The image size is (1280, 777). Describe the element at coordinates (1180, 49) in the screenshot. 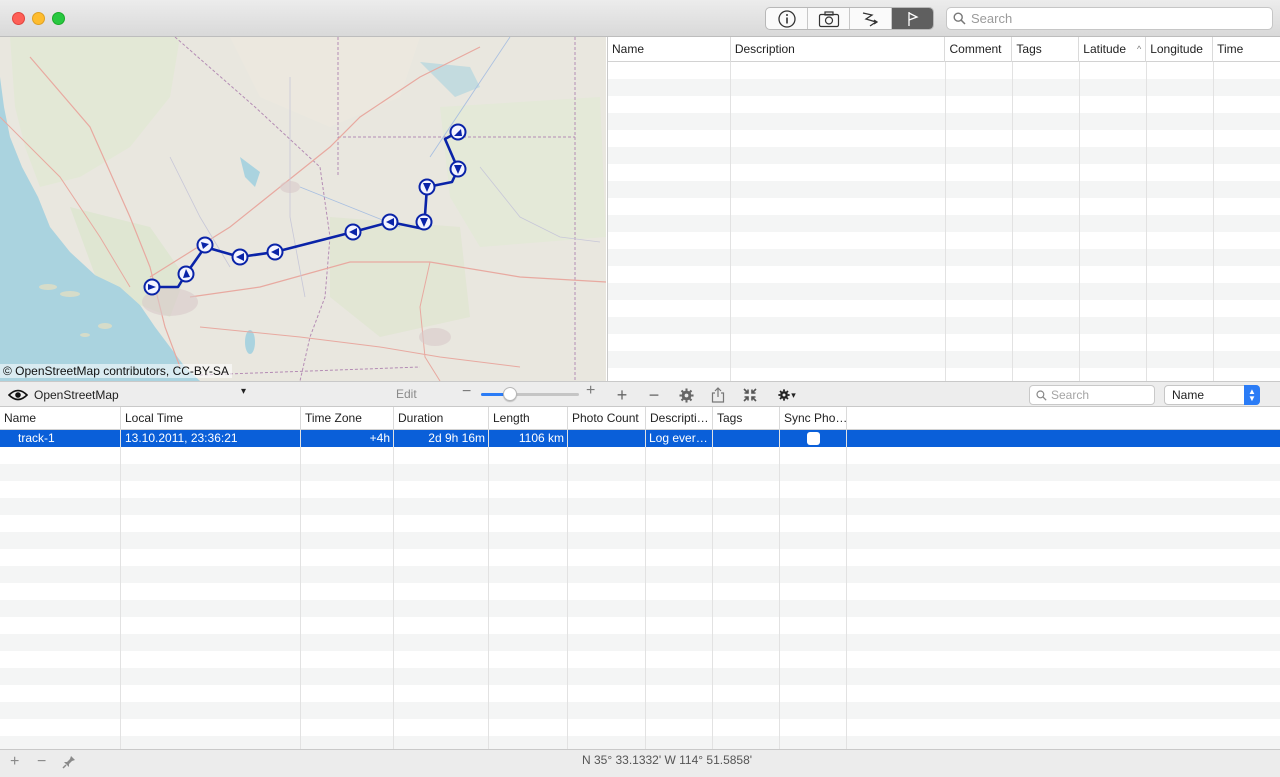

I see `column-header-longitude: Longitude` at that location.